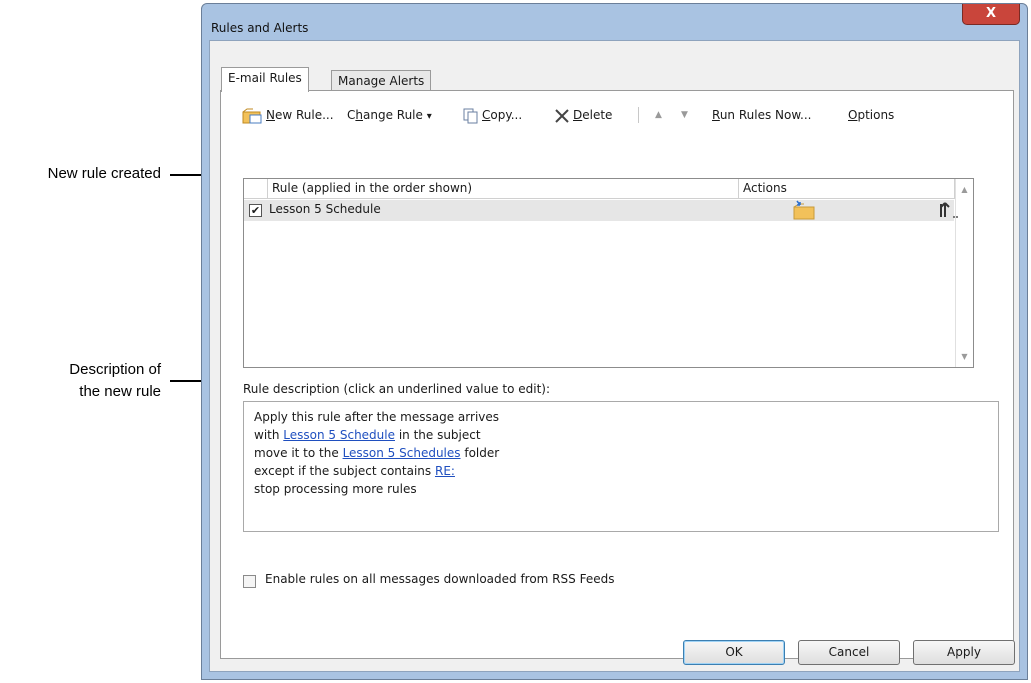  I want to click on move-up-icon: ▲, so click(658, 115).